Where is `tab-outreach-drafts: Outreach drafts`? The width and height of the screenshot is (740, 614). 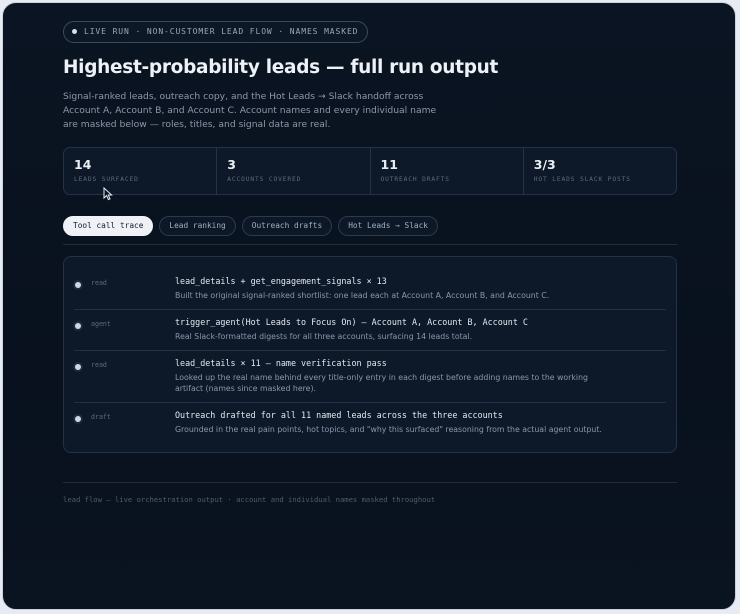
tab-outreach-drafts: Outreach drafts is located at coordinates (287, 225).